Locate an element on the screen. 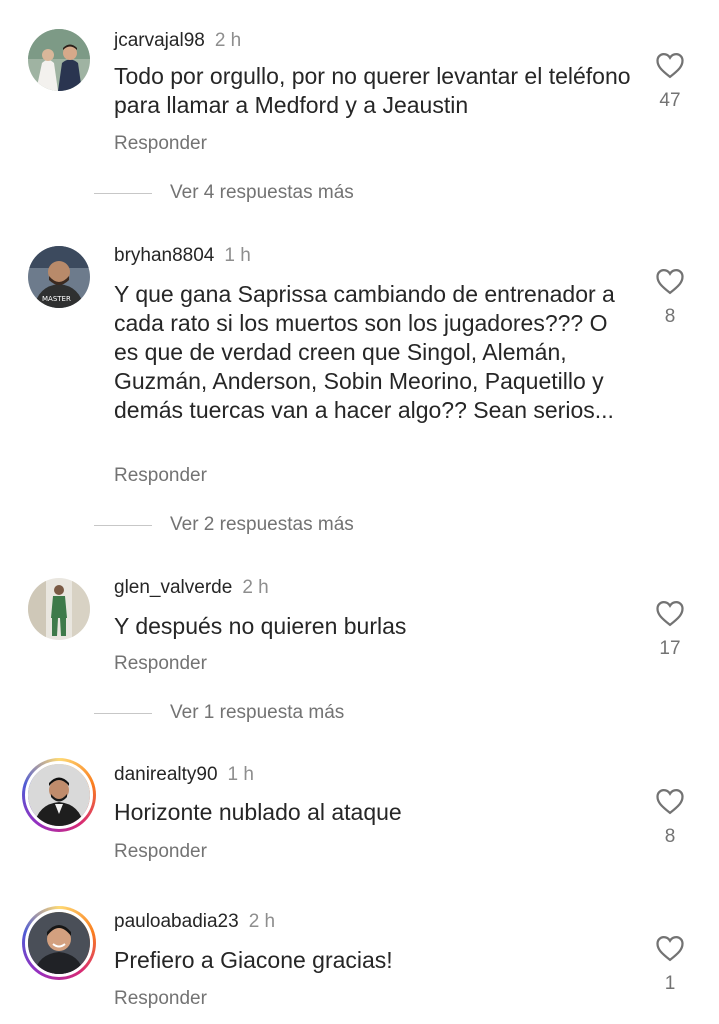  comment-meta: bryhan8804 1 h is located at coordinates (182, 256).